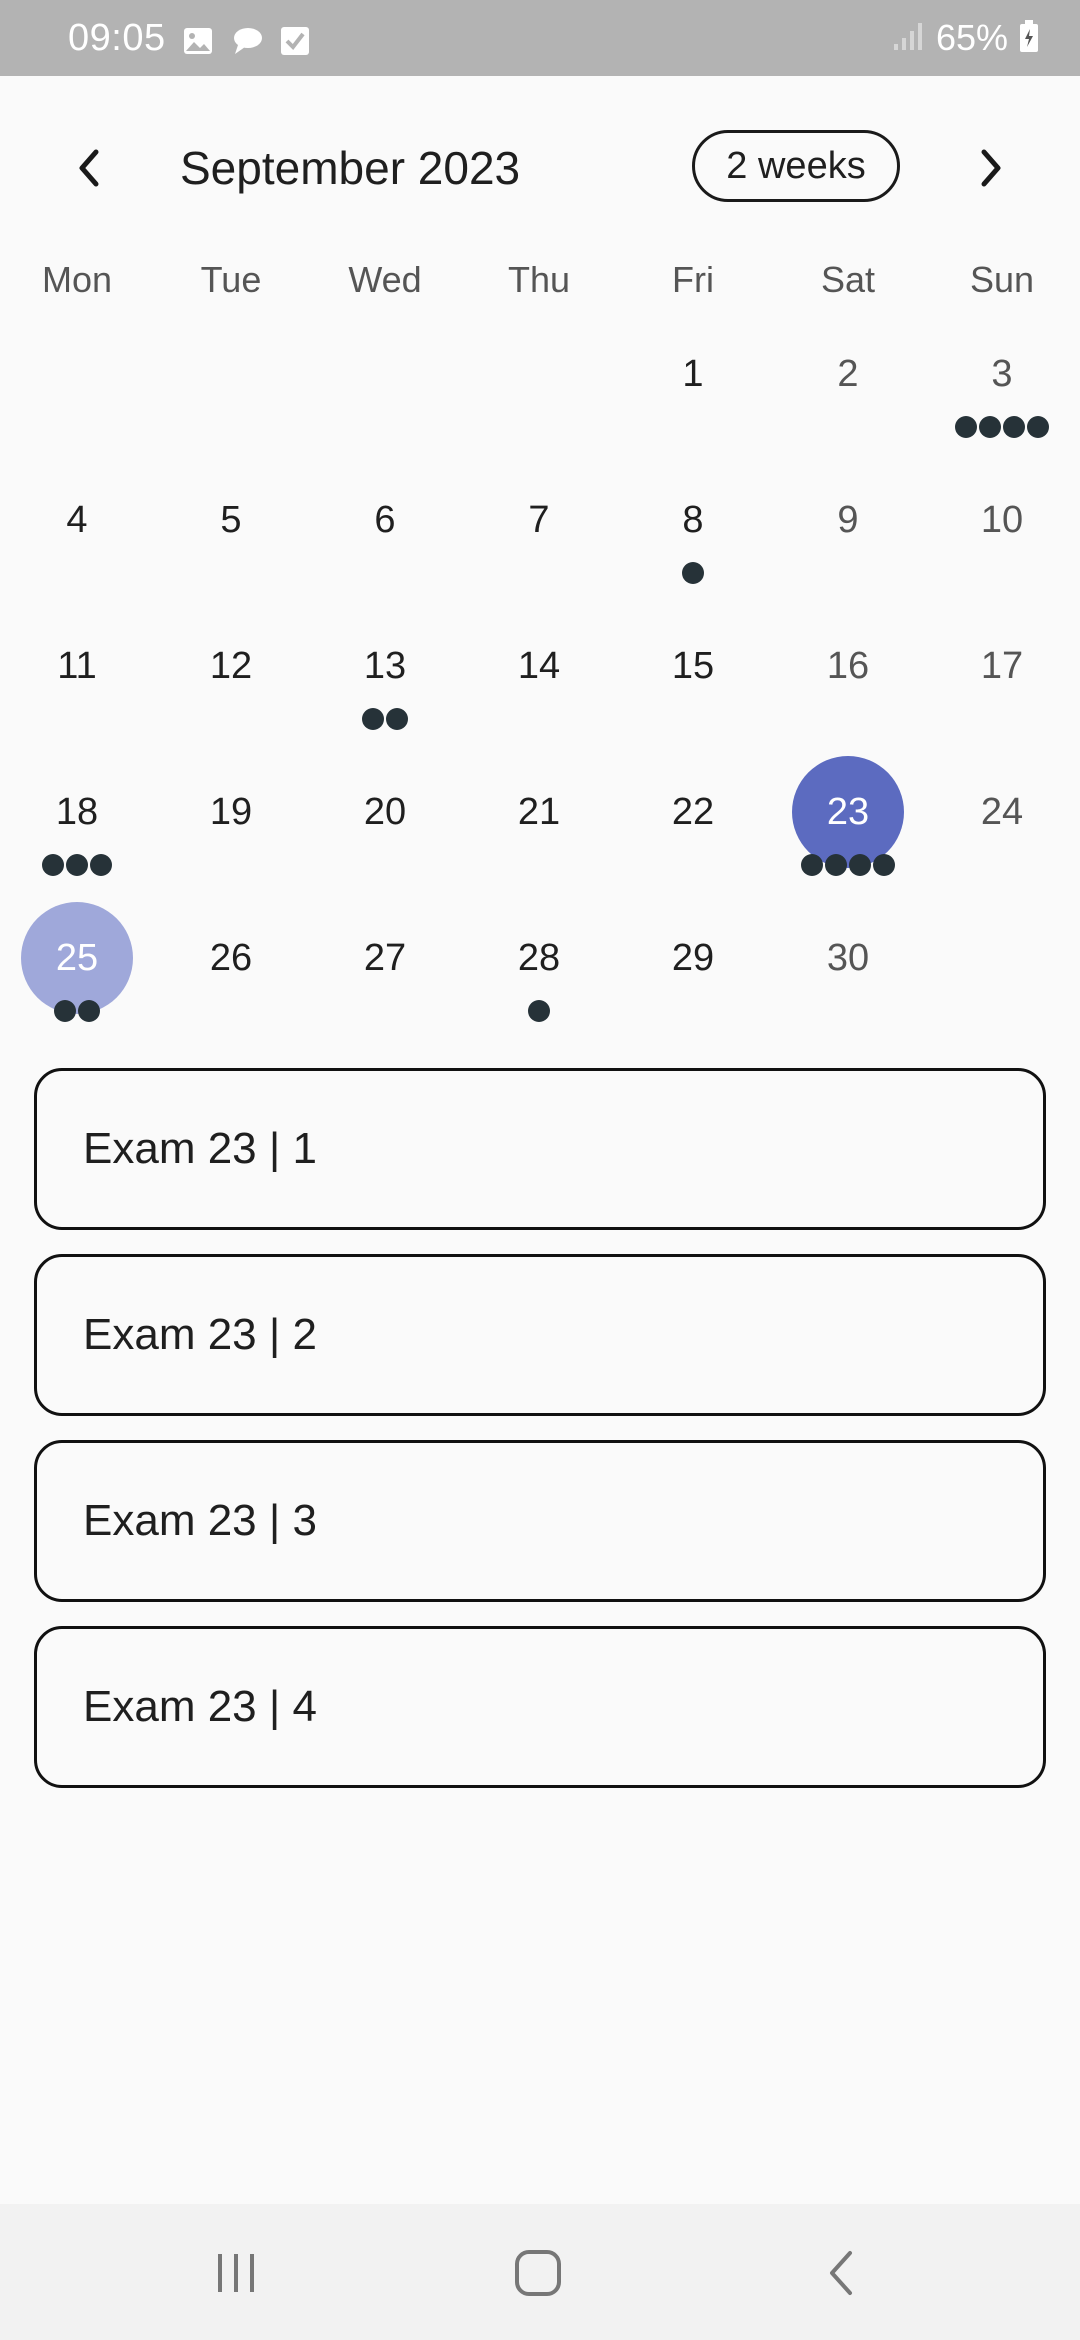  I want to click on calendar-day-cell: 4, so click(77, 537).